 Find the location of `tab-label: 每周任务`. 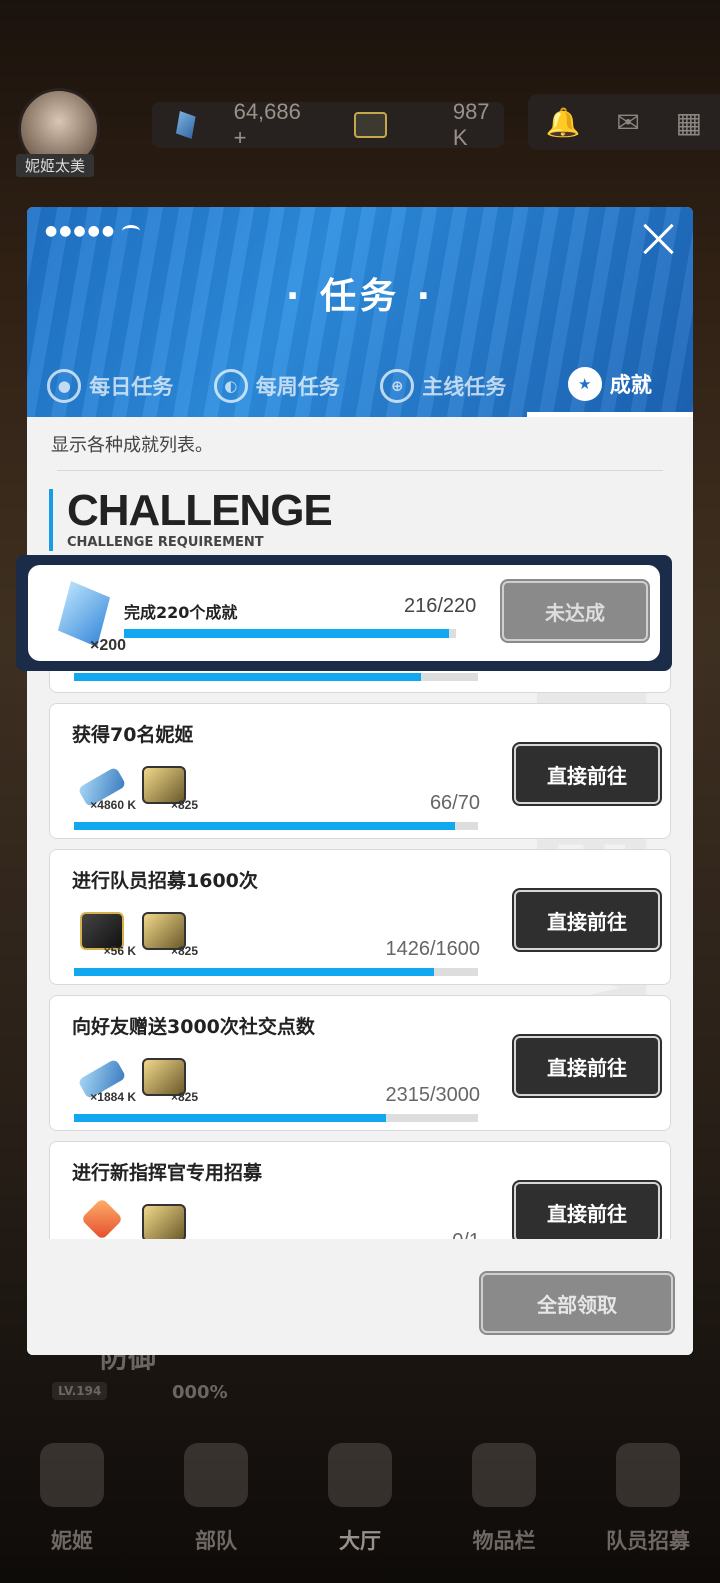

tab-label: 每周任务 is located at coordinates (297, 387).